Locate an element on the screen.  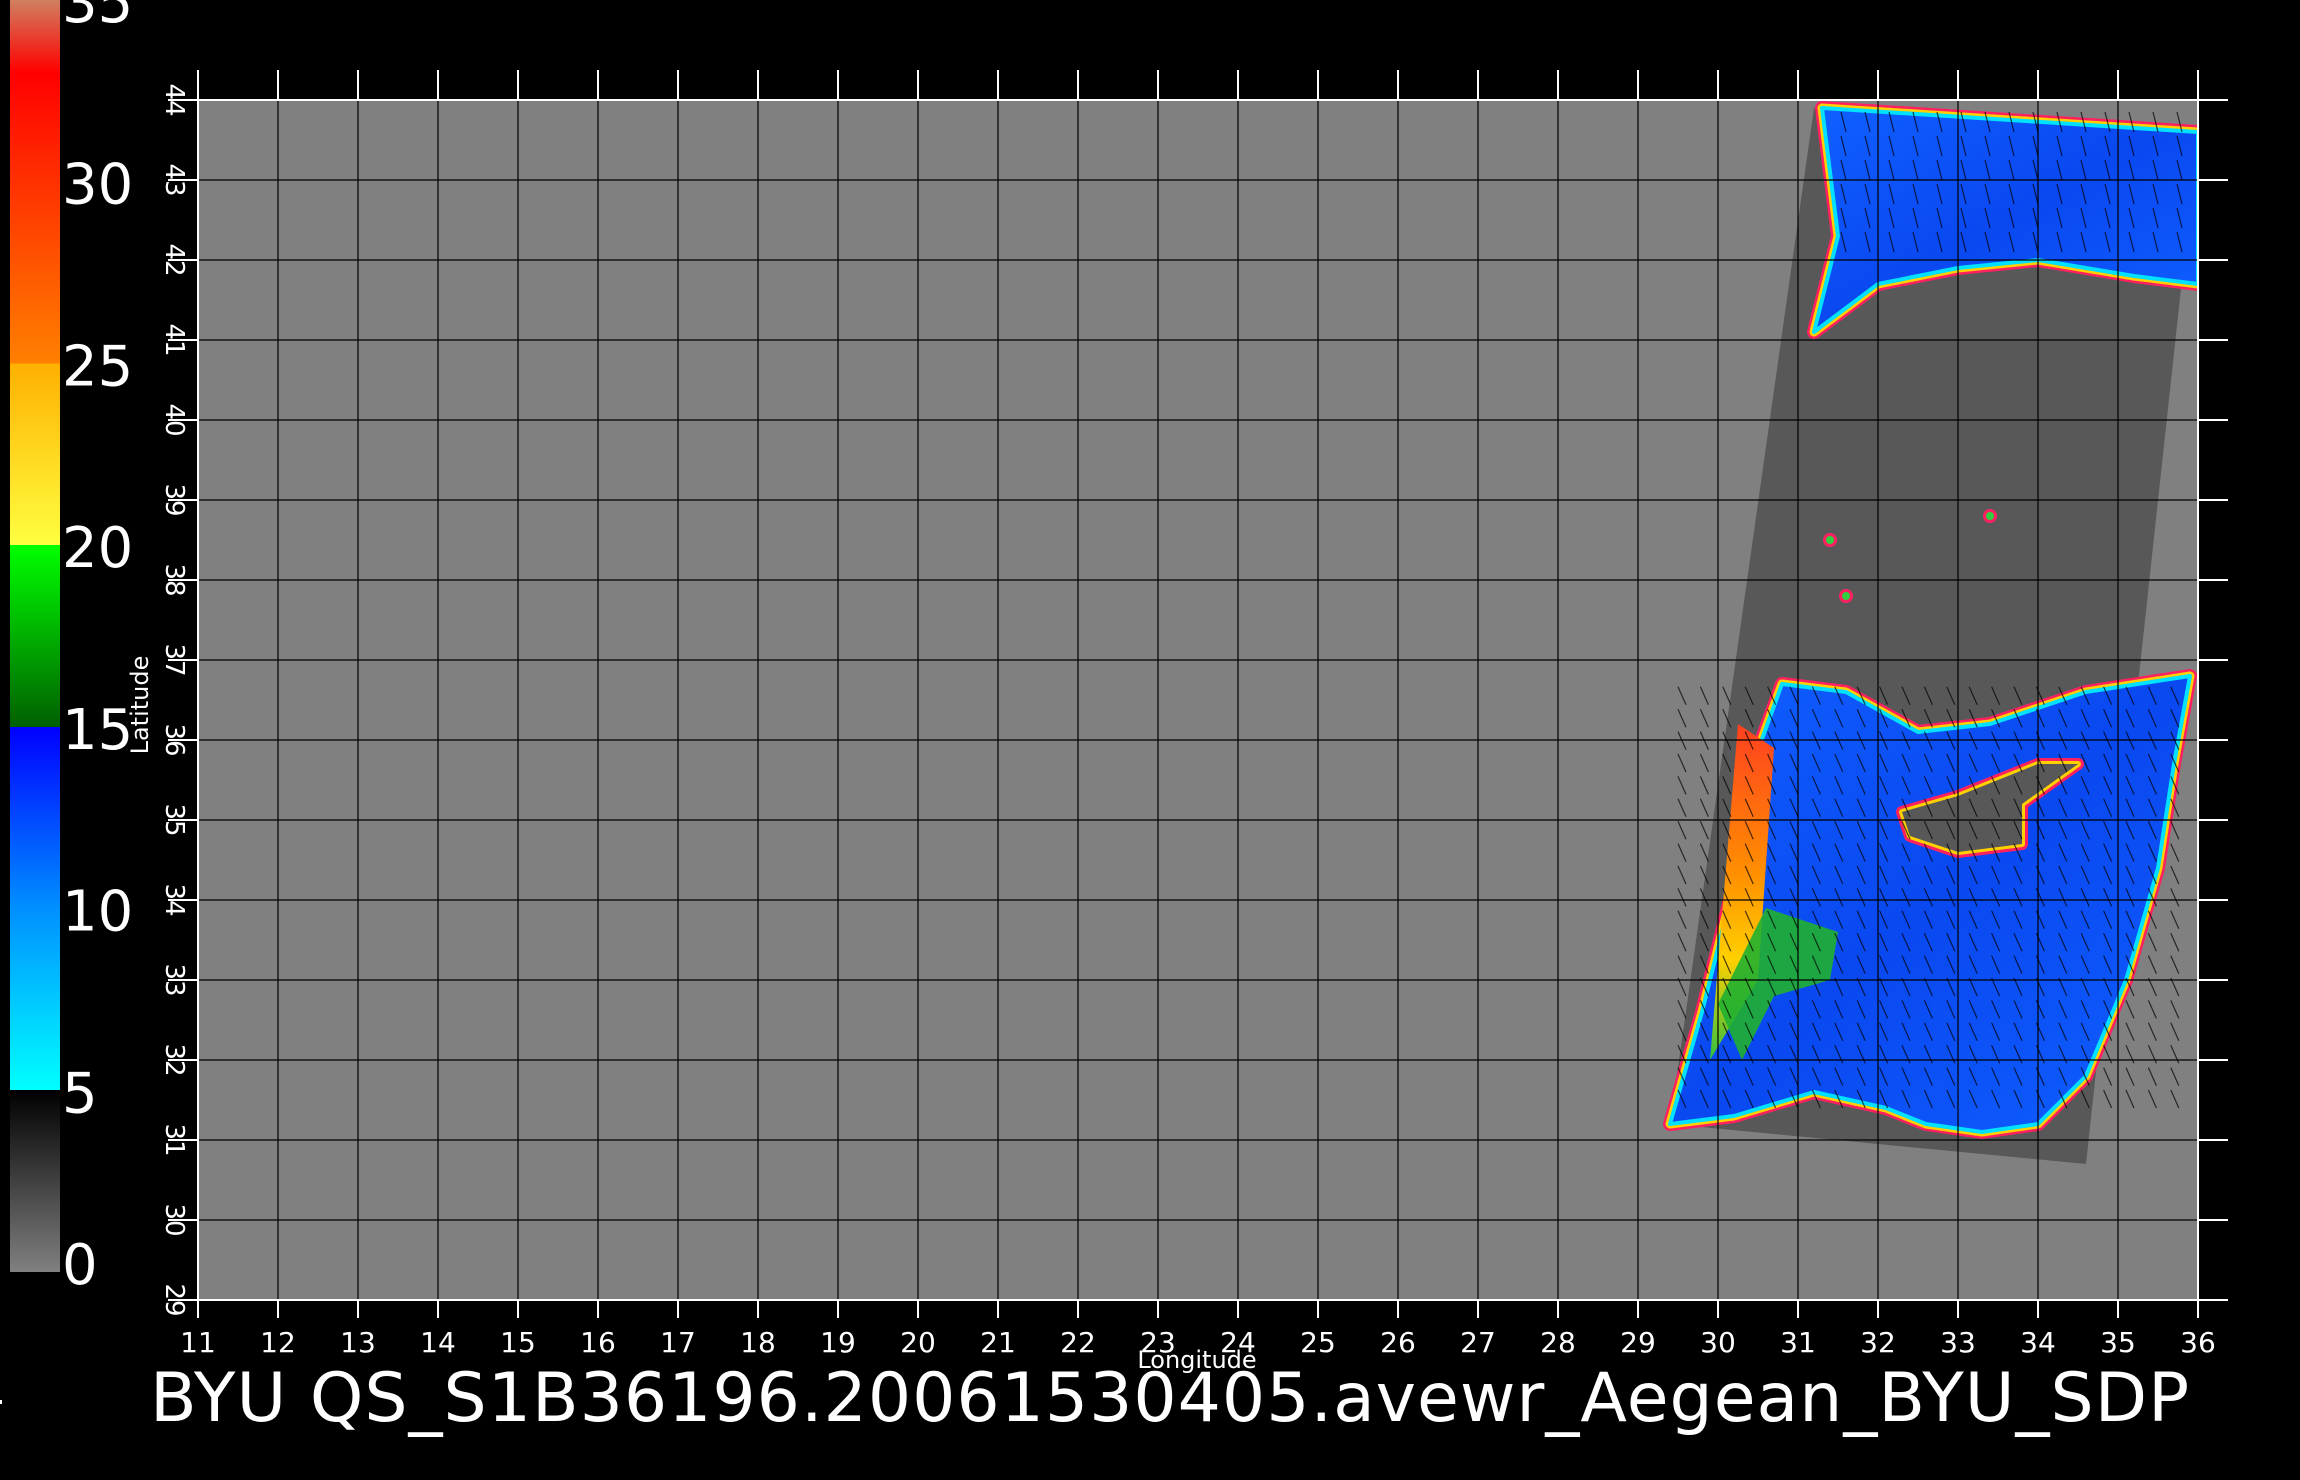
y-tick-label: 39 is located at coordinates (174, 499).